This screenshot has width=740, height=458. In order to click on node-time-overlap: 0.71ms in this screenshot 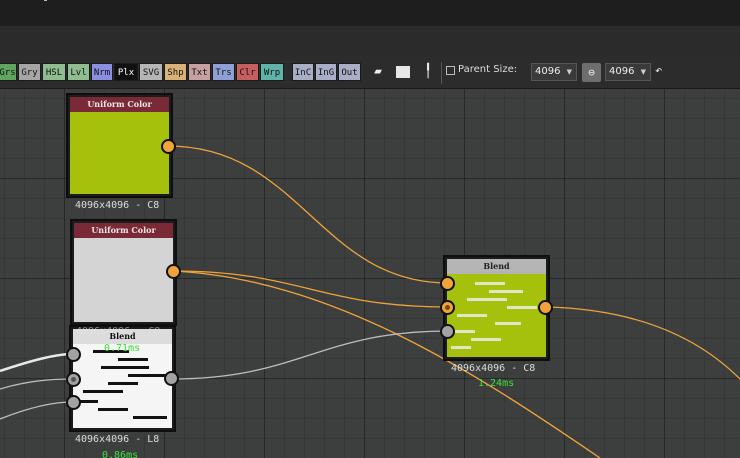, I will do `click(122, 348)`.